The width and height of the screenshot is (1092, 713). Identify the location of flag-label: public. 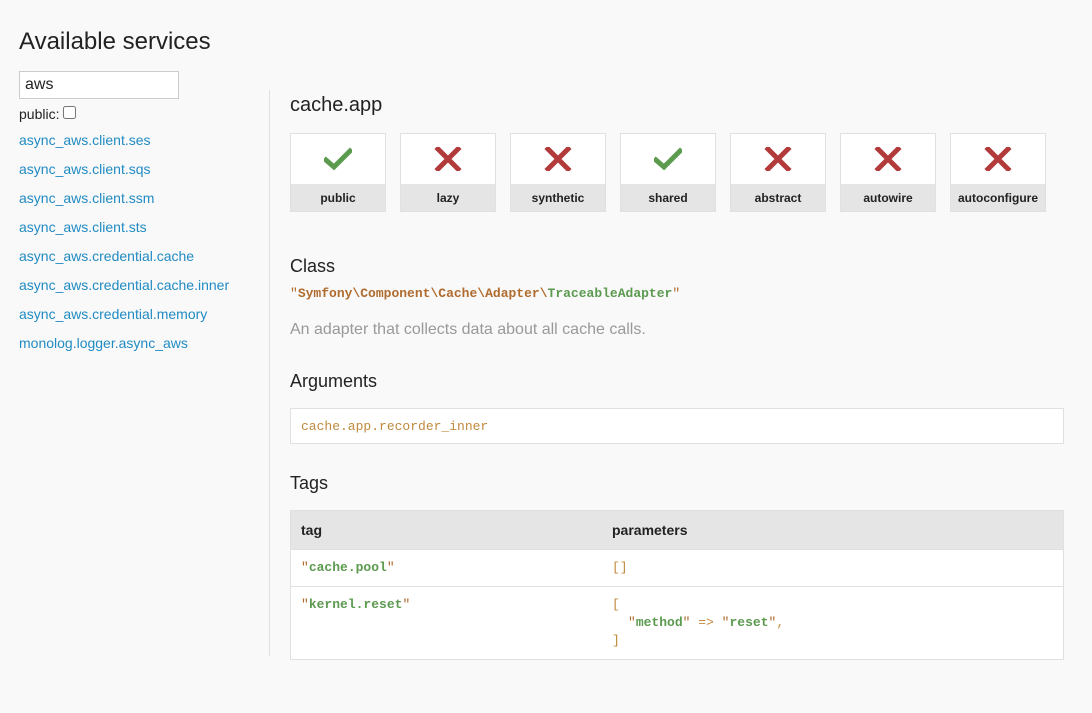
(338, 197).